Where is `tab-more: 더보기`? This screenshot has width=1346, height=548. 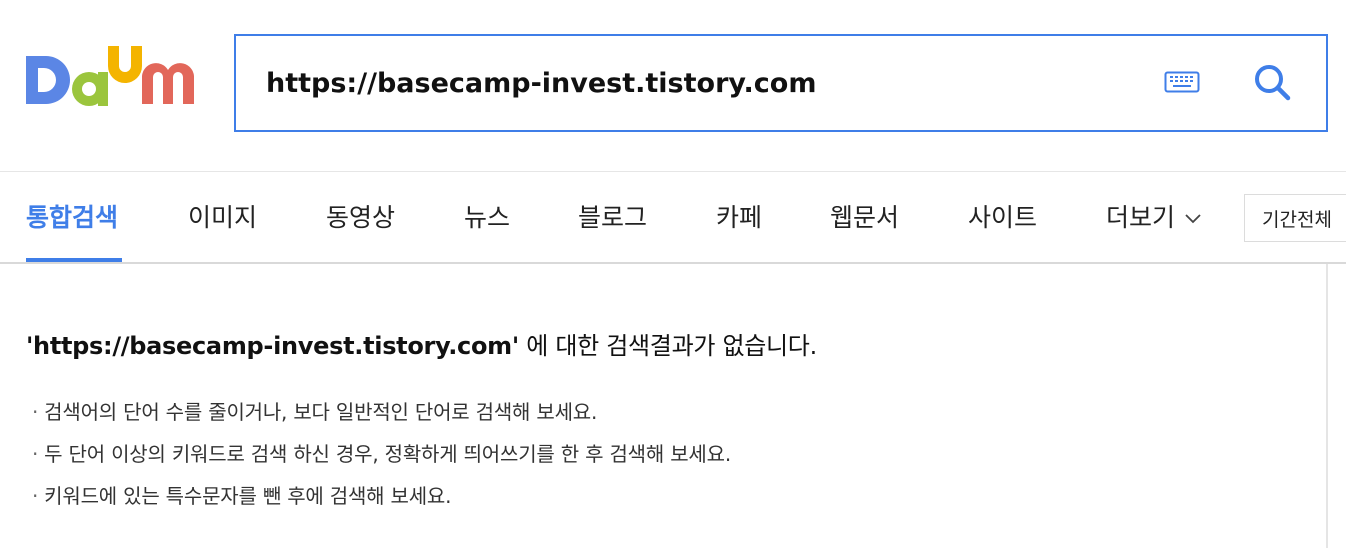
tab-more: 더보기 is located at coordinates (1153, 216).